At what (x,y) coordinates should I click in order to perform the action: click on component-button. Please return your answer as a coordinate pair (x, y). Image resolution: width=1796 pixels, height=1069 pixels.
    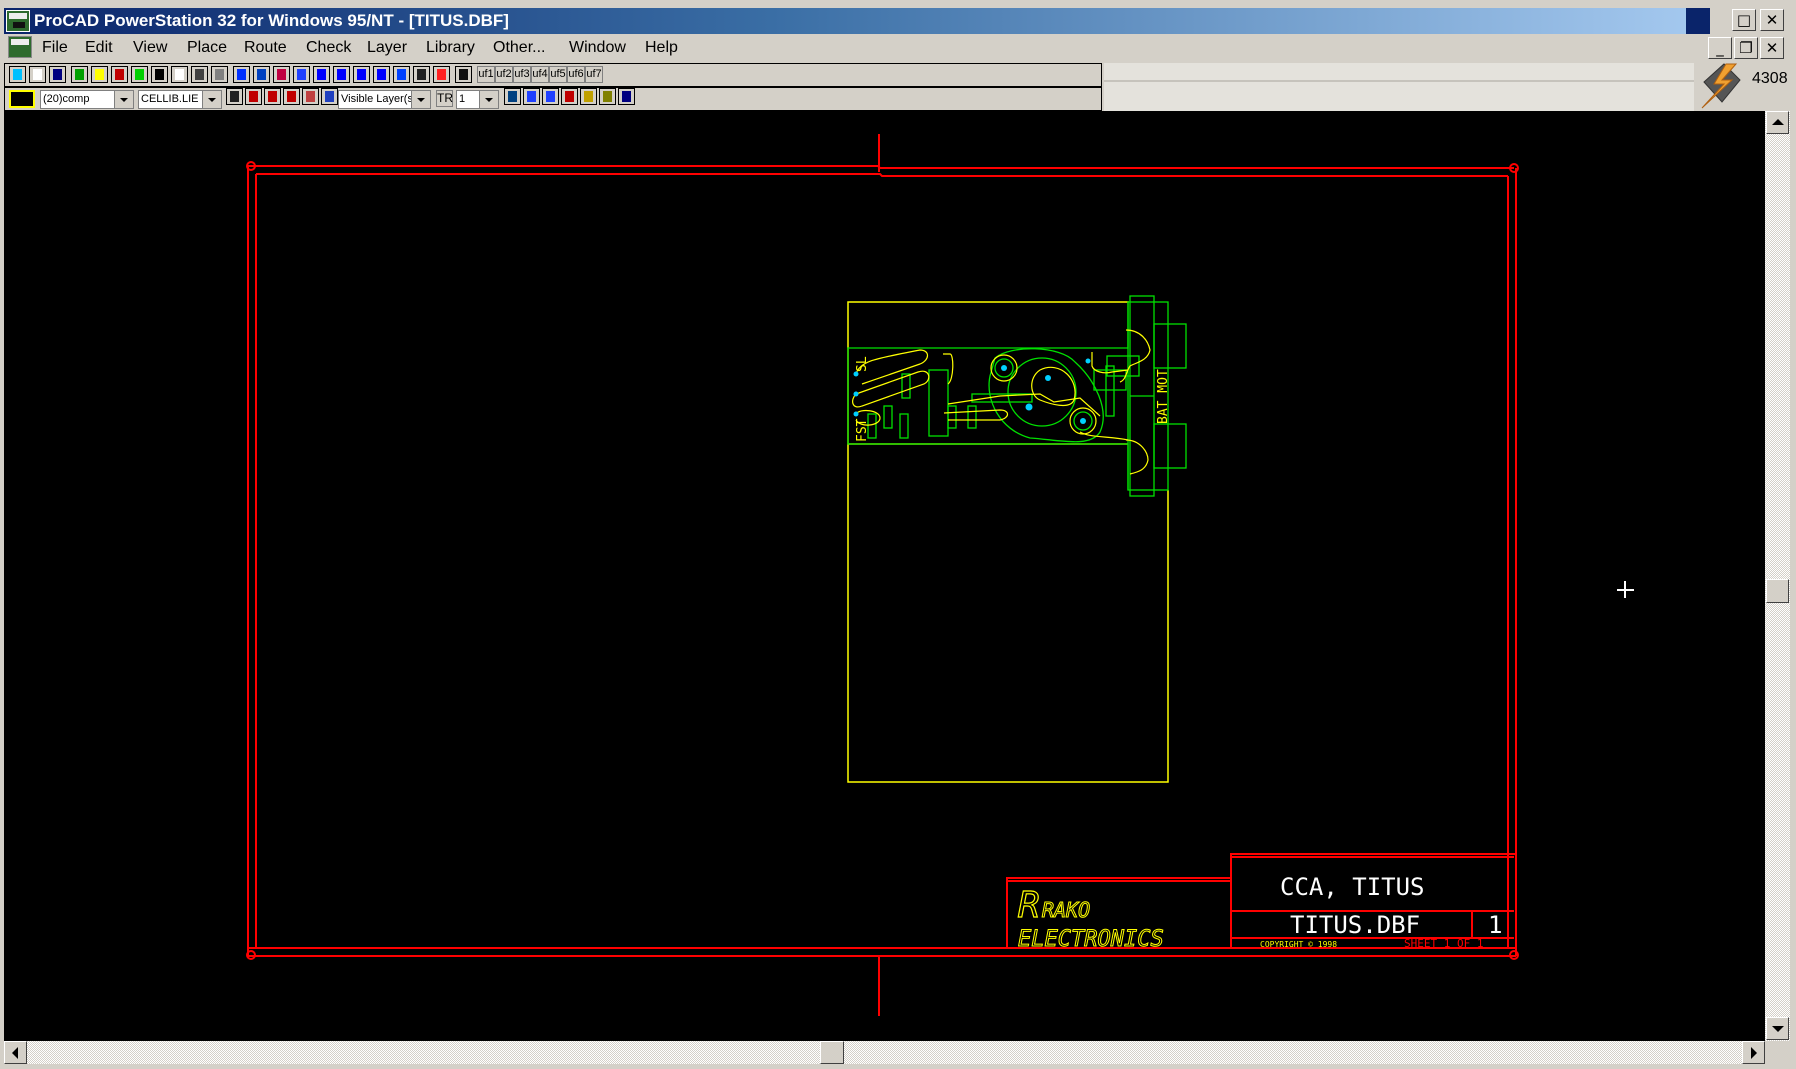
    Looking at the image, I should click on (79, 74).